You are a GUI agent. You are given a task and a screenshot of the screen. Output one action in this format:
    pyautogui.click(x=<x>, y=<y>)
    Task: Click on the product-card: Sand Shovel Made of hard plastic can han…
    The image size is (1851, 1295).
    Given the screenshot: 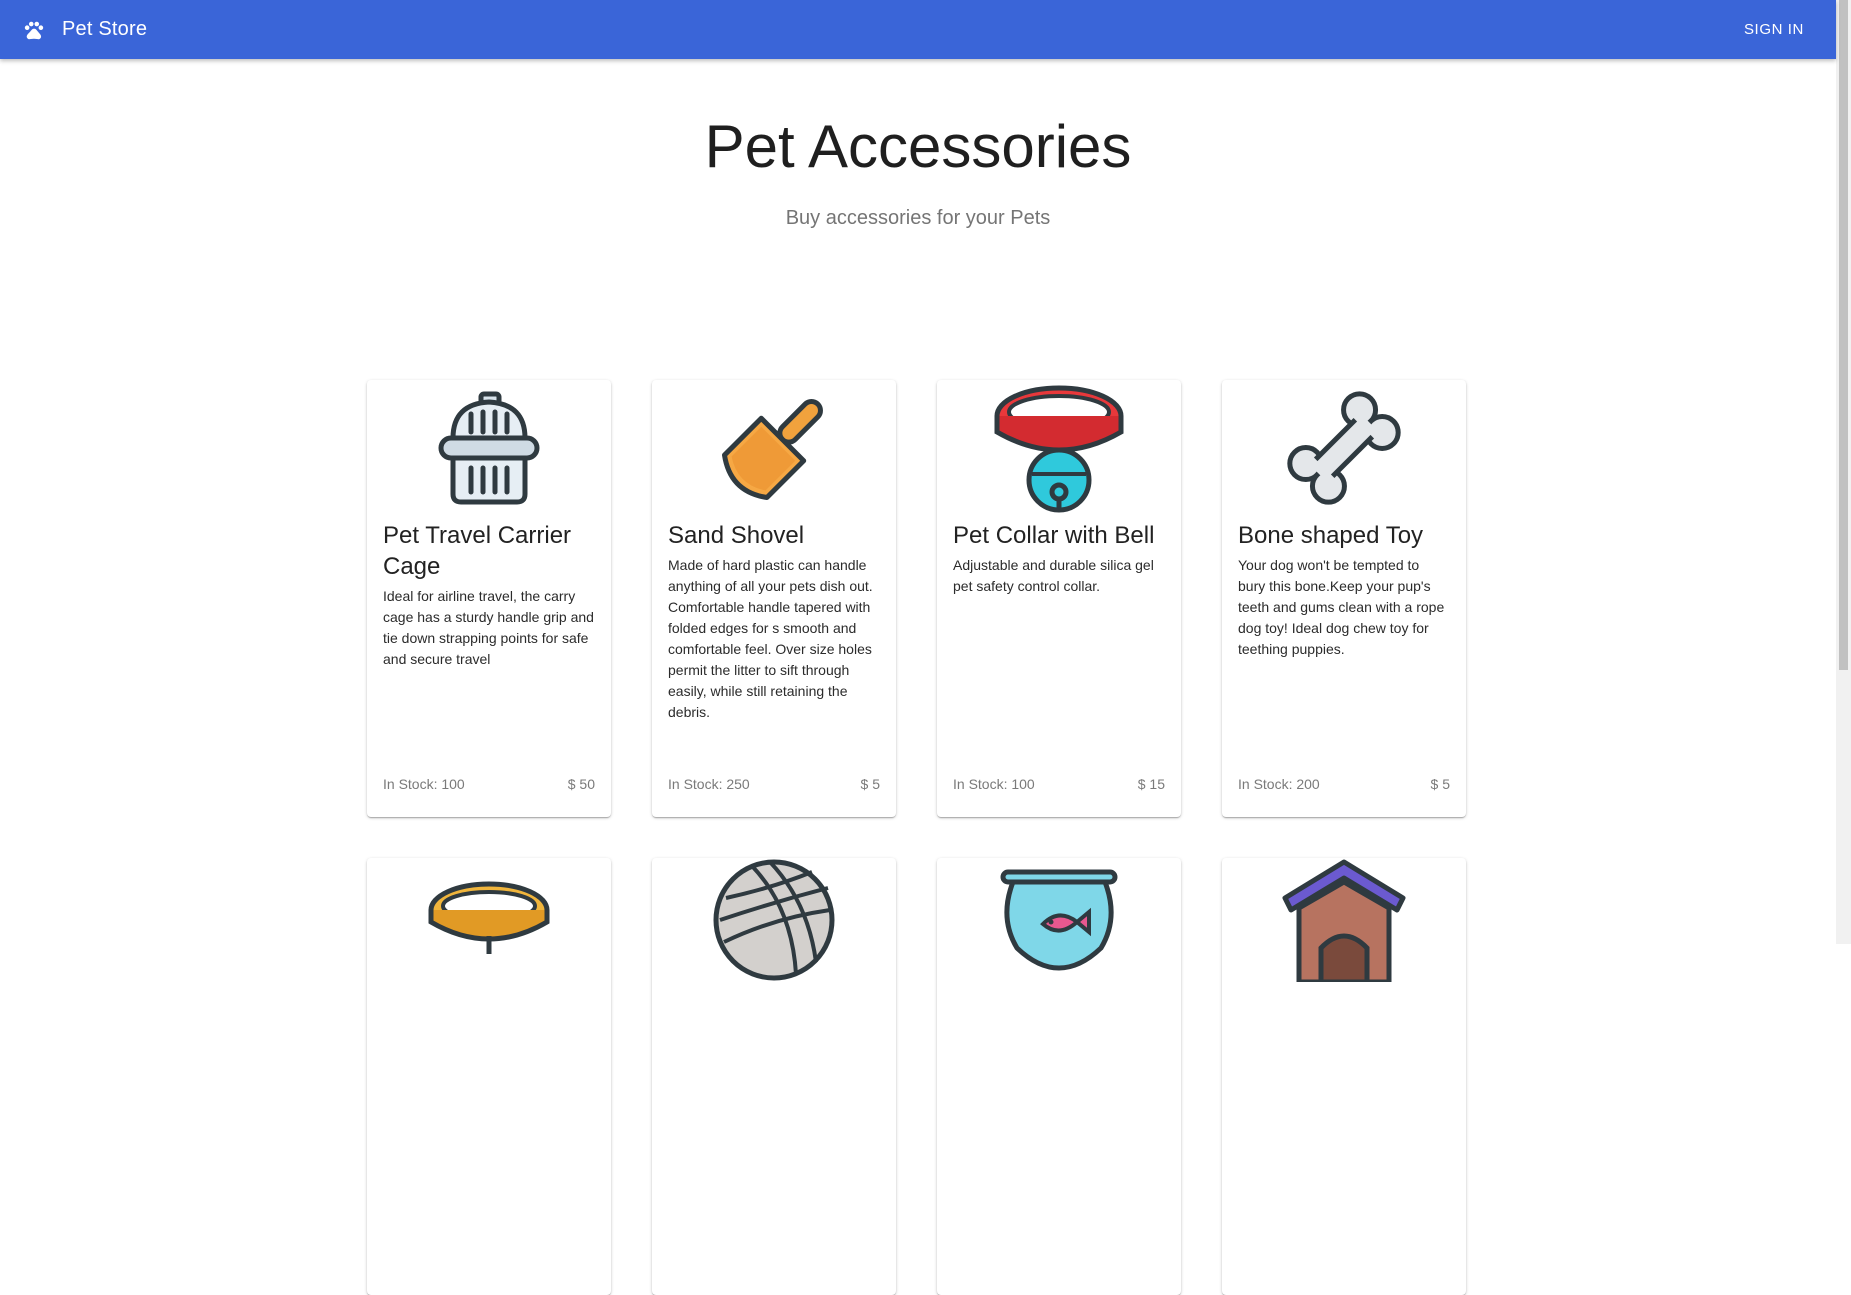 What is the action you would take?
    pyautogui.click(x=774, y=598)
    